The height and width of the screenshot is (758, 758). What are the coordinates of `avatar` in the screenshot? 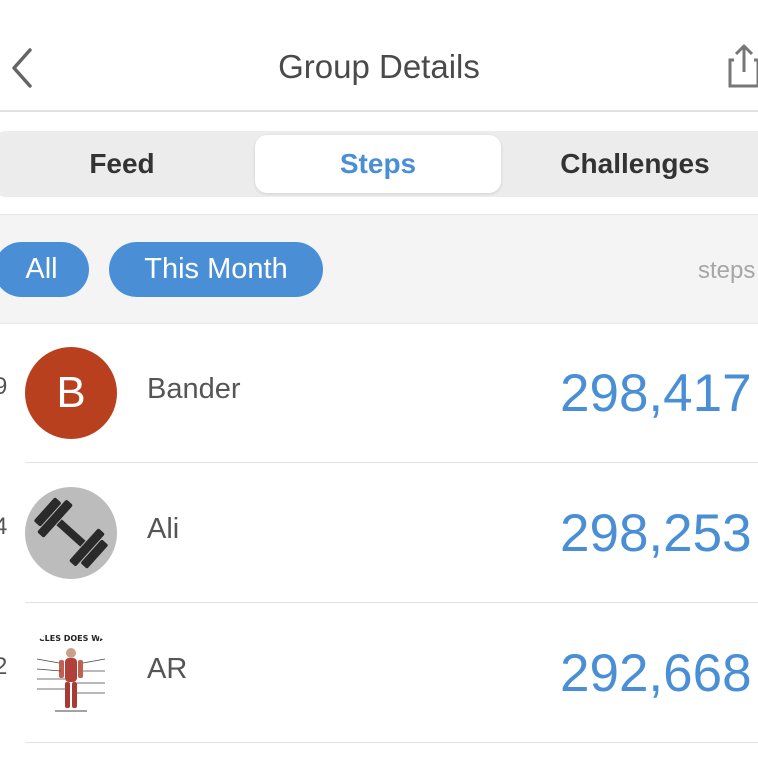 It's located at (71, 533).